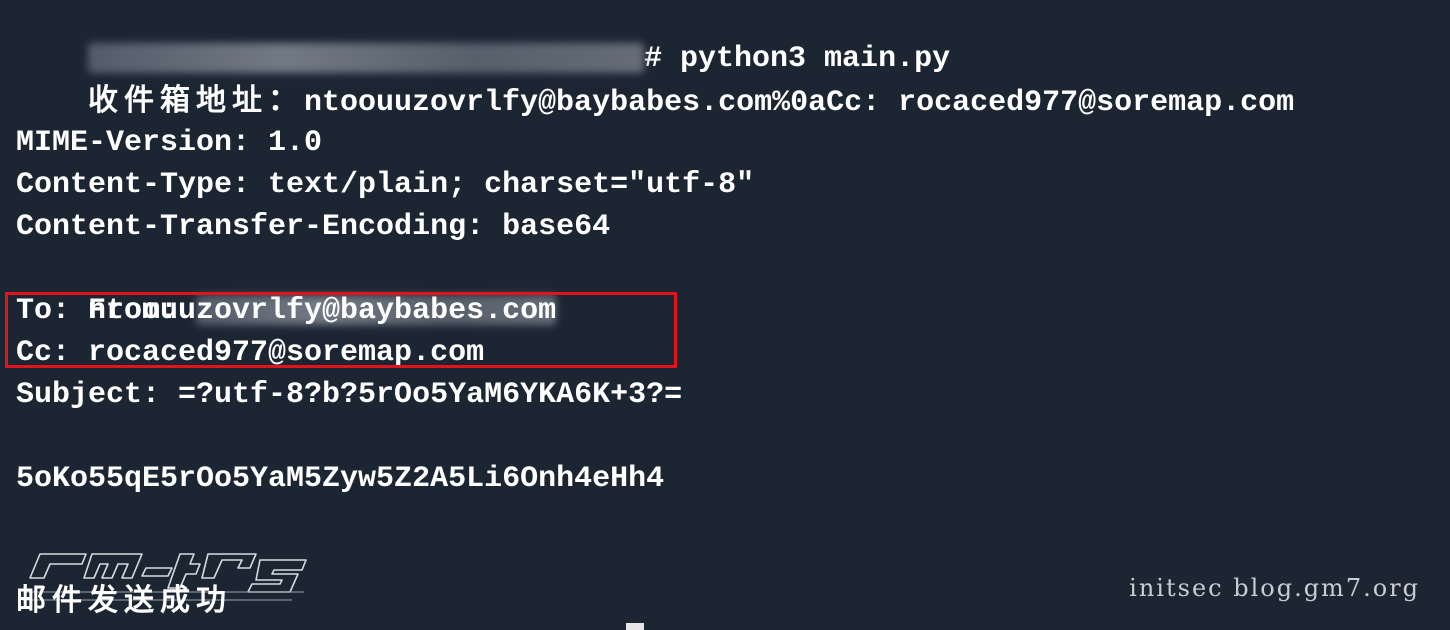  What do you see at coordinates (196, 100) in the screenshot?
I see `inbox-label: 收件箱地址：` at bounding box center [196, 100].